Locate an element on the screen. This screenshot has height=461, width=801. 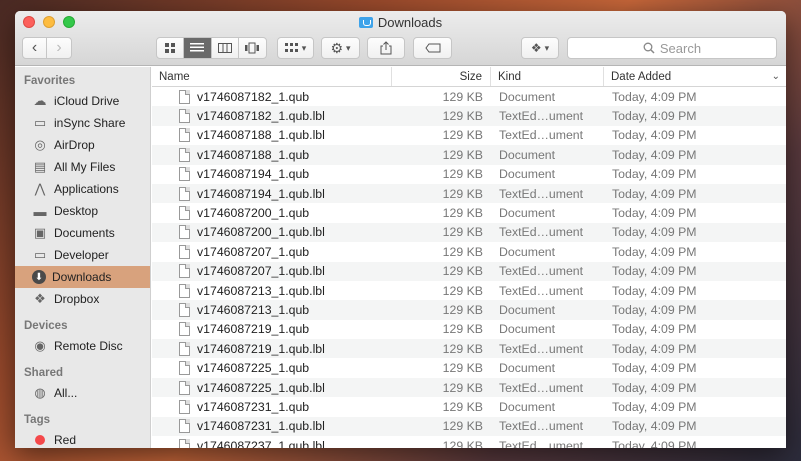
sidebar-section-heading: Favorites is located at coordinates (50, 81).